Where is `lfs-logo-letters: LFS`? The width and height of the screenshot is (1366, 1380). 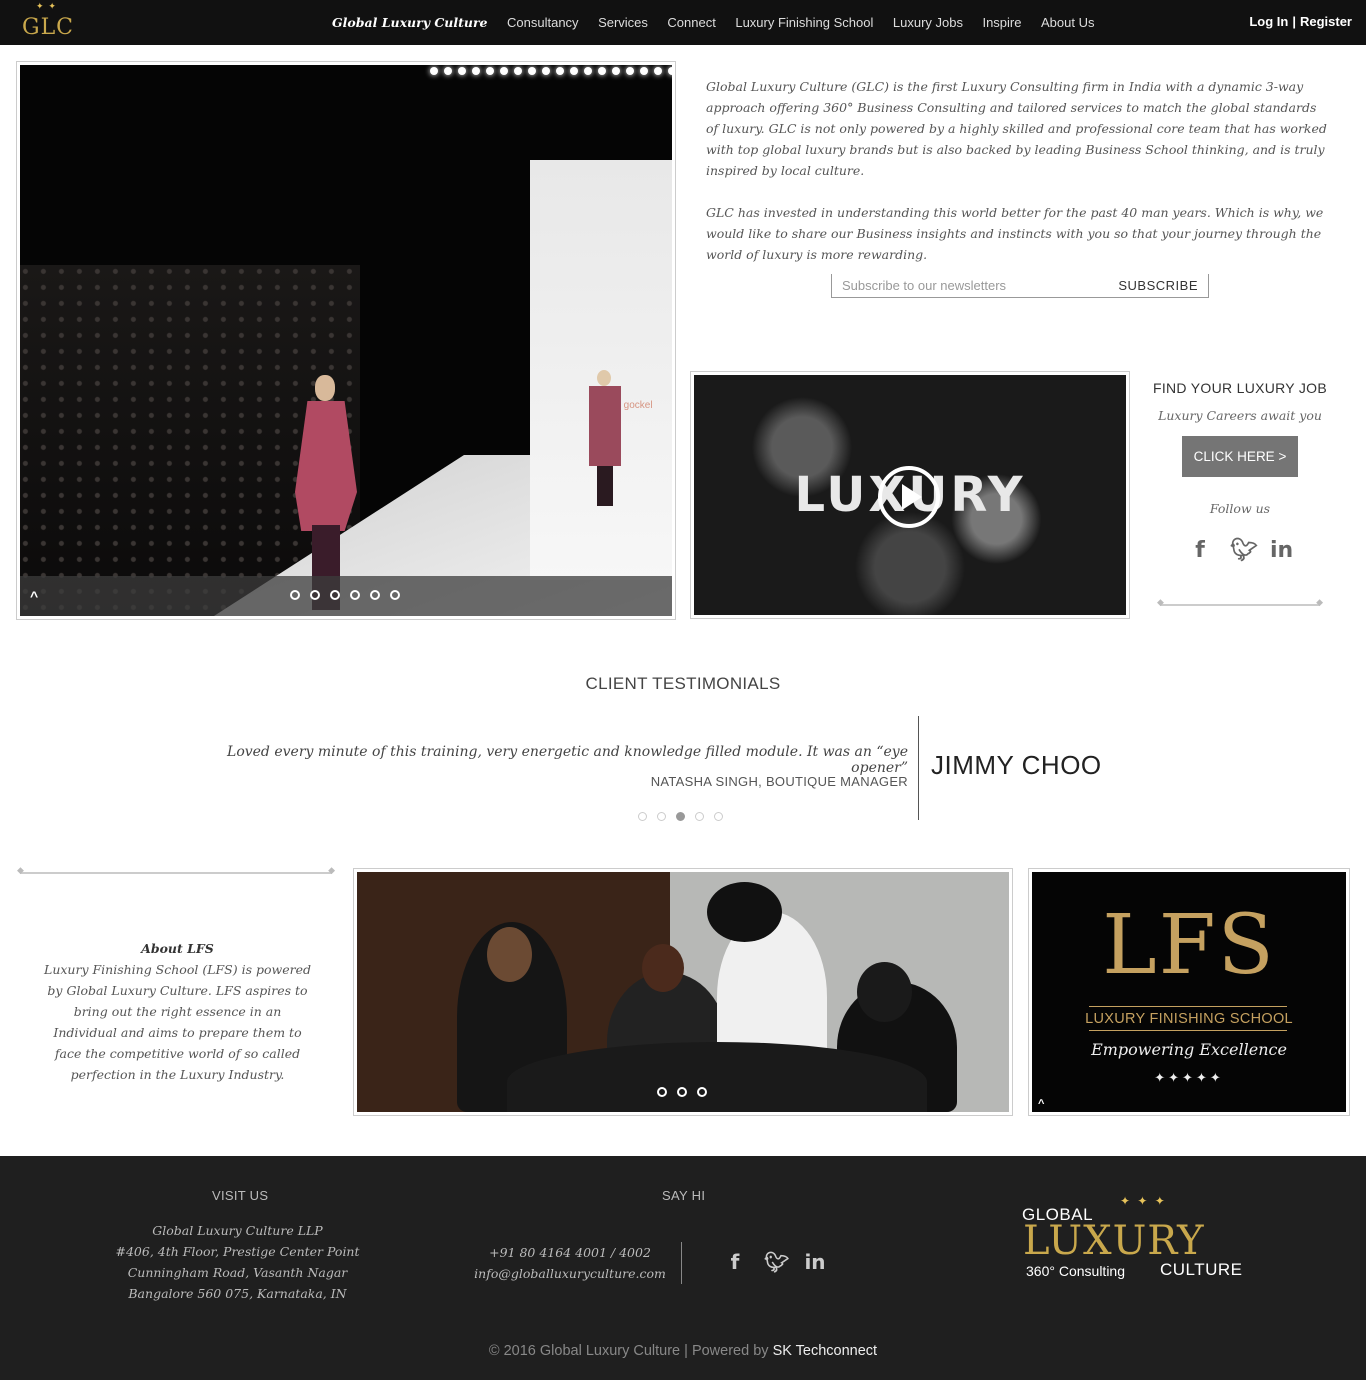
lfs-logo-letters: LFS is located at coordinates (1189, 945).